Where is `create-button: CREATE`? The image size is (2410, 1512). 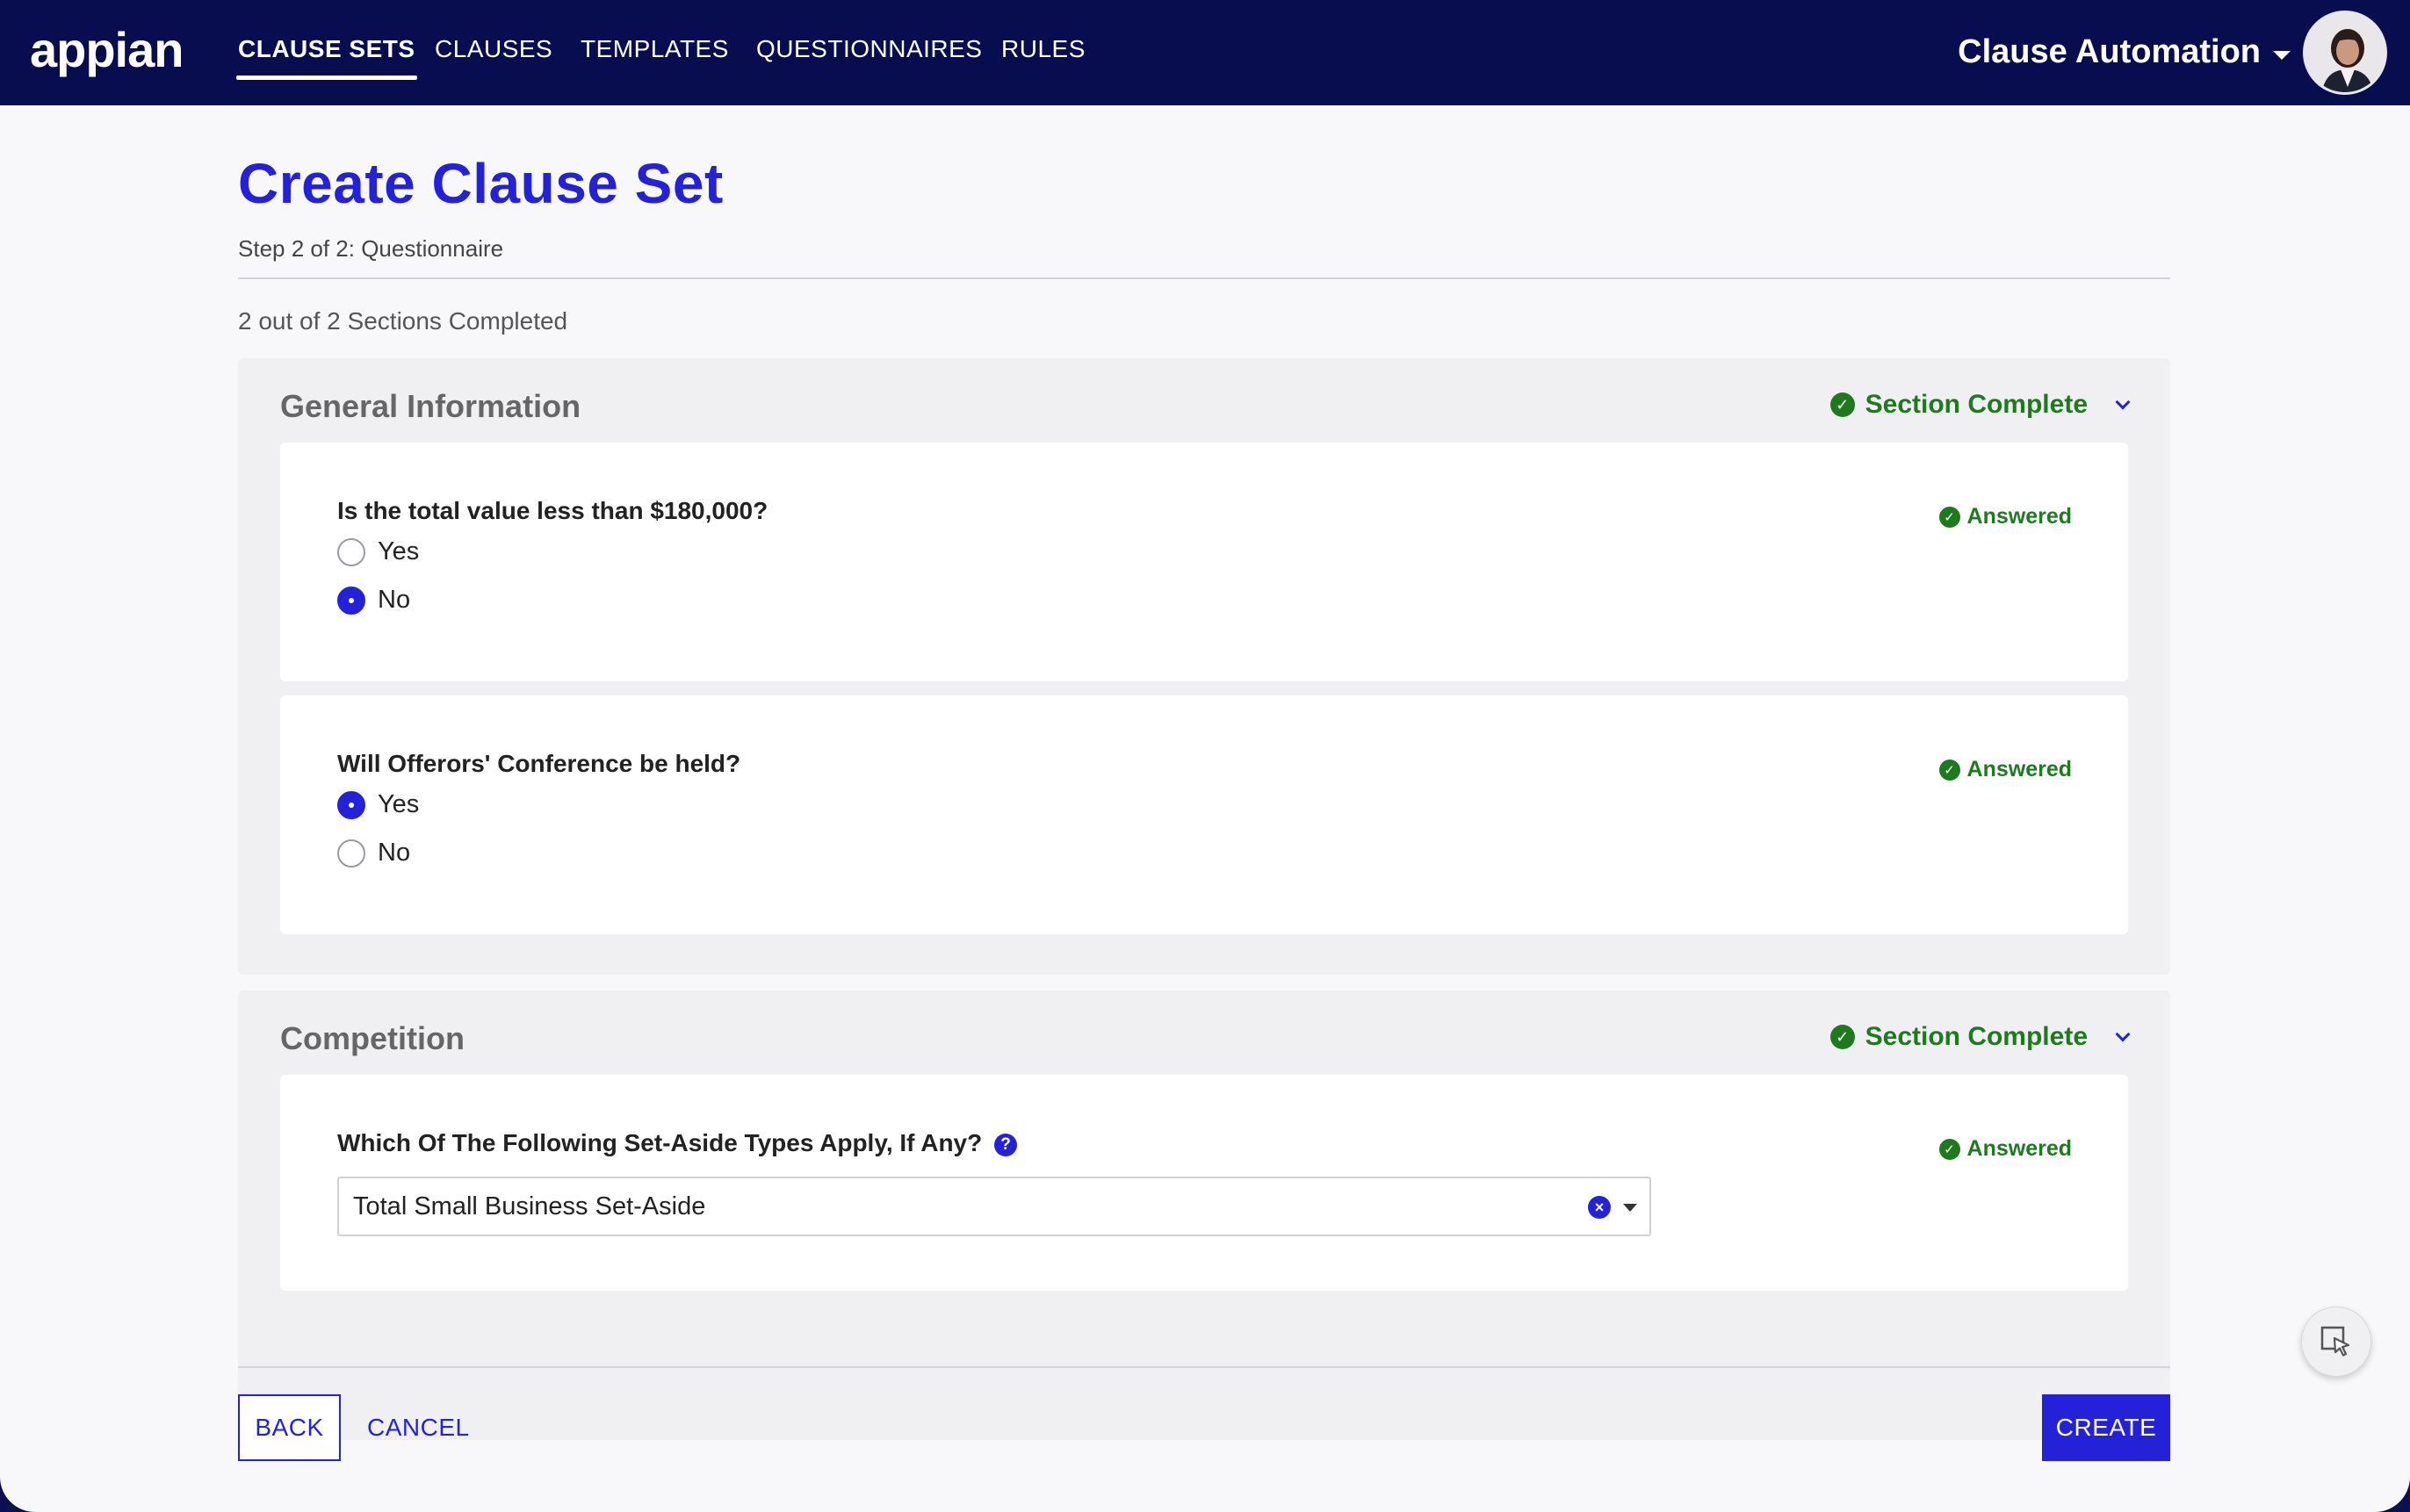
create-button: CREATE is located at coordinates (2106, 1427).